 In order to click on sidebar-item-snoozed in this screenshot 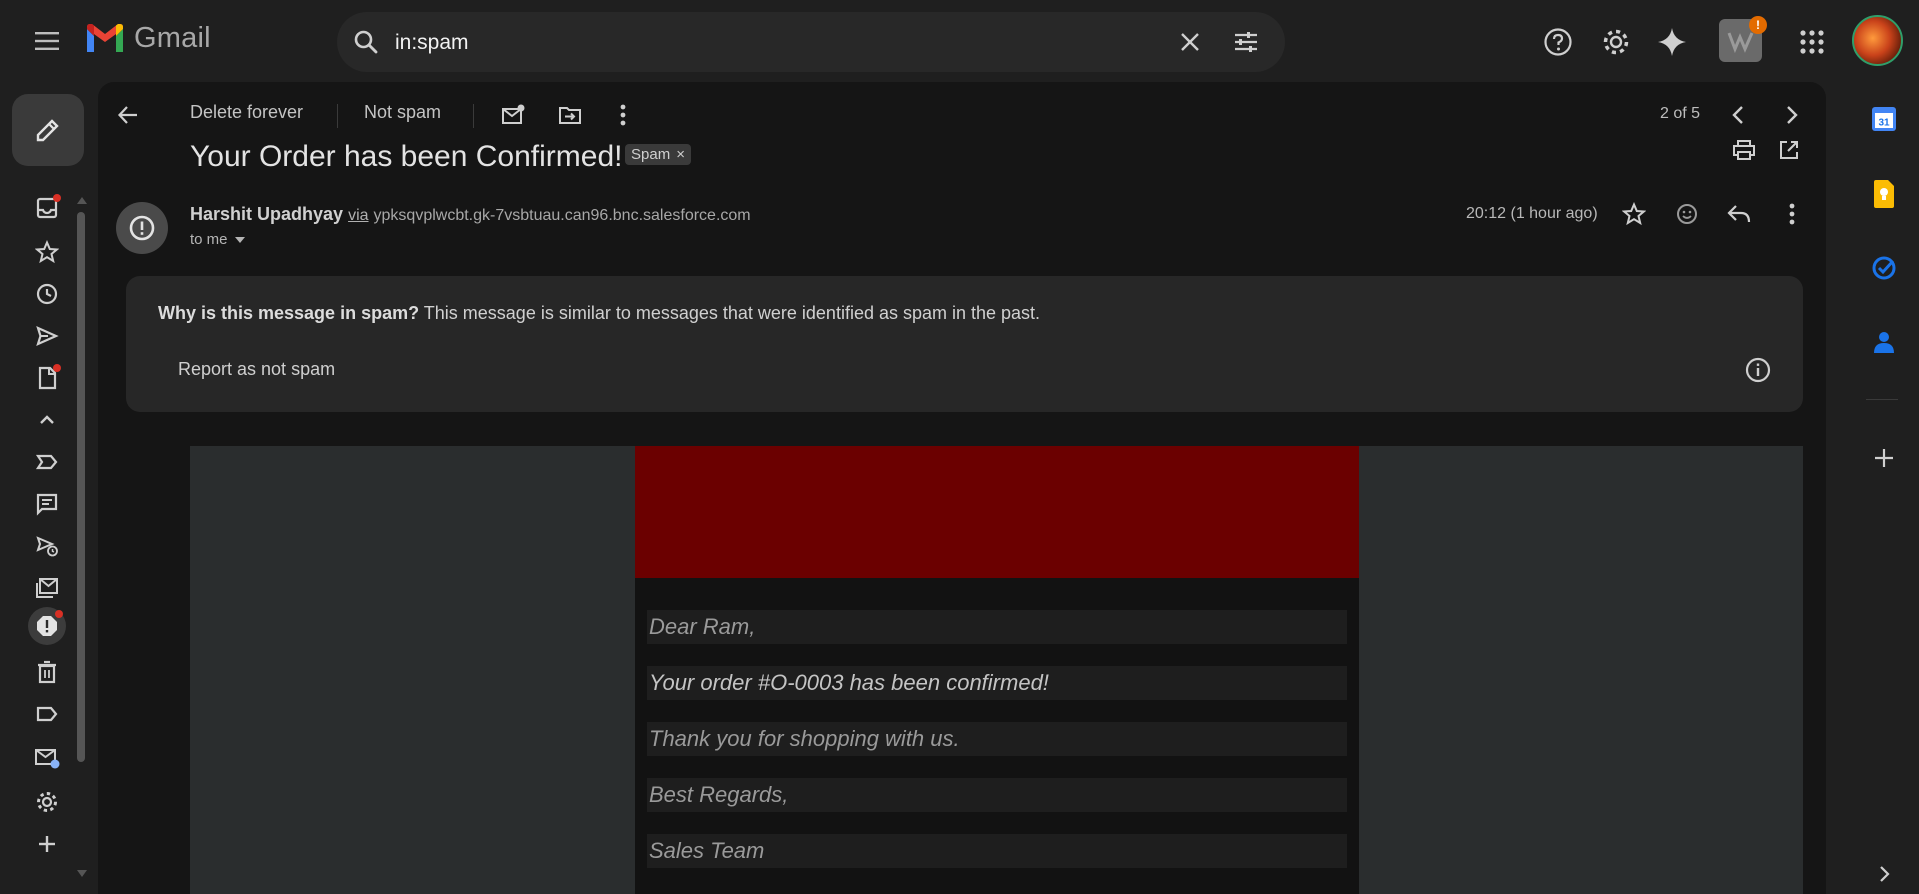, I will do `click(47, 294)`.